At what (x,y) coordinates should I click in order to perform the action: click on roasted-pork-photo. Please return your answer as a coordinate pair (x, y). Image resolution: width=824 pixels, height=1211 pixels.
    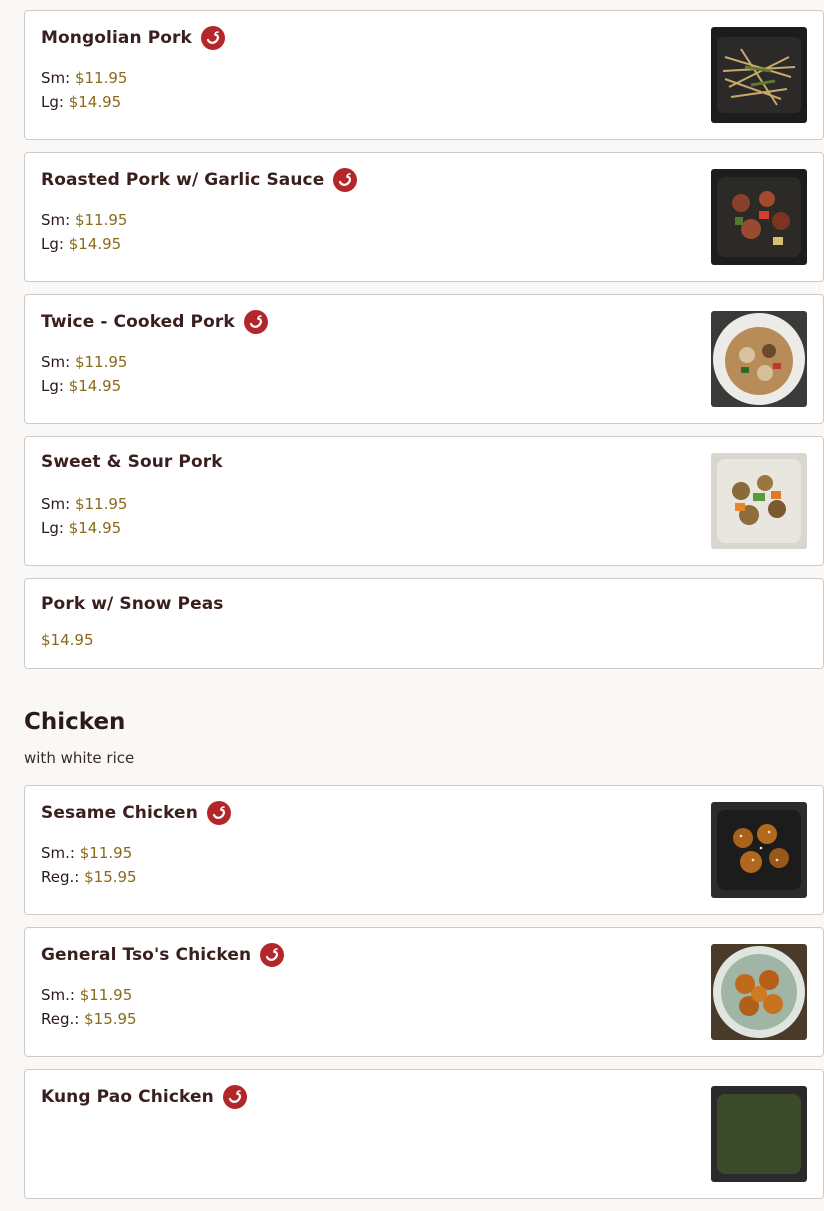
    Looking at the image, I should click on (759, 217).